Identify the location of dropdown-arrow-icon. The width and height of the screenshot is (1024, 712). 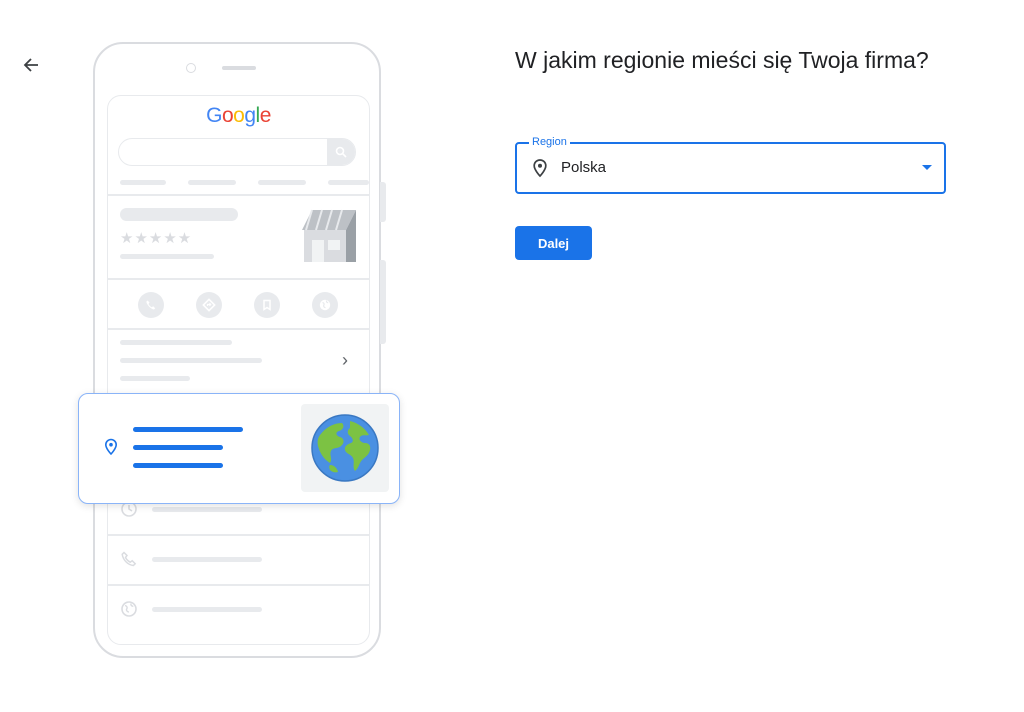
(927, 167).